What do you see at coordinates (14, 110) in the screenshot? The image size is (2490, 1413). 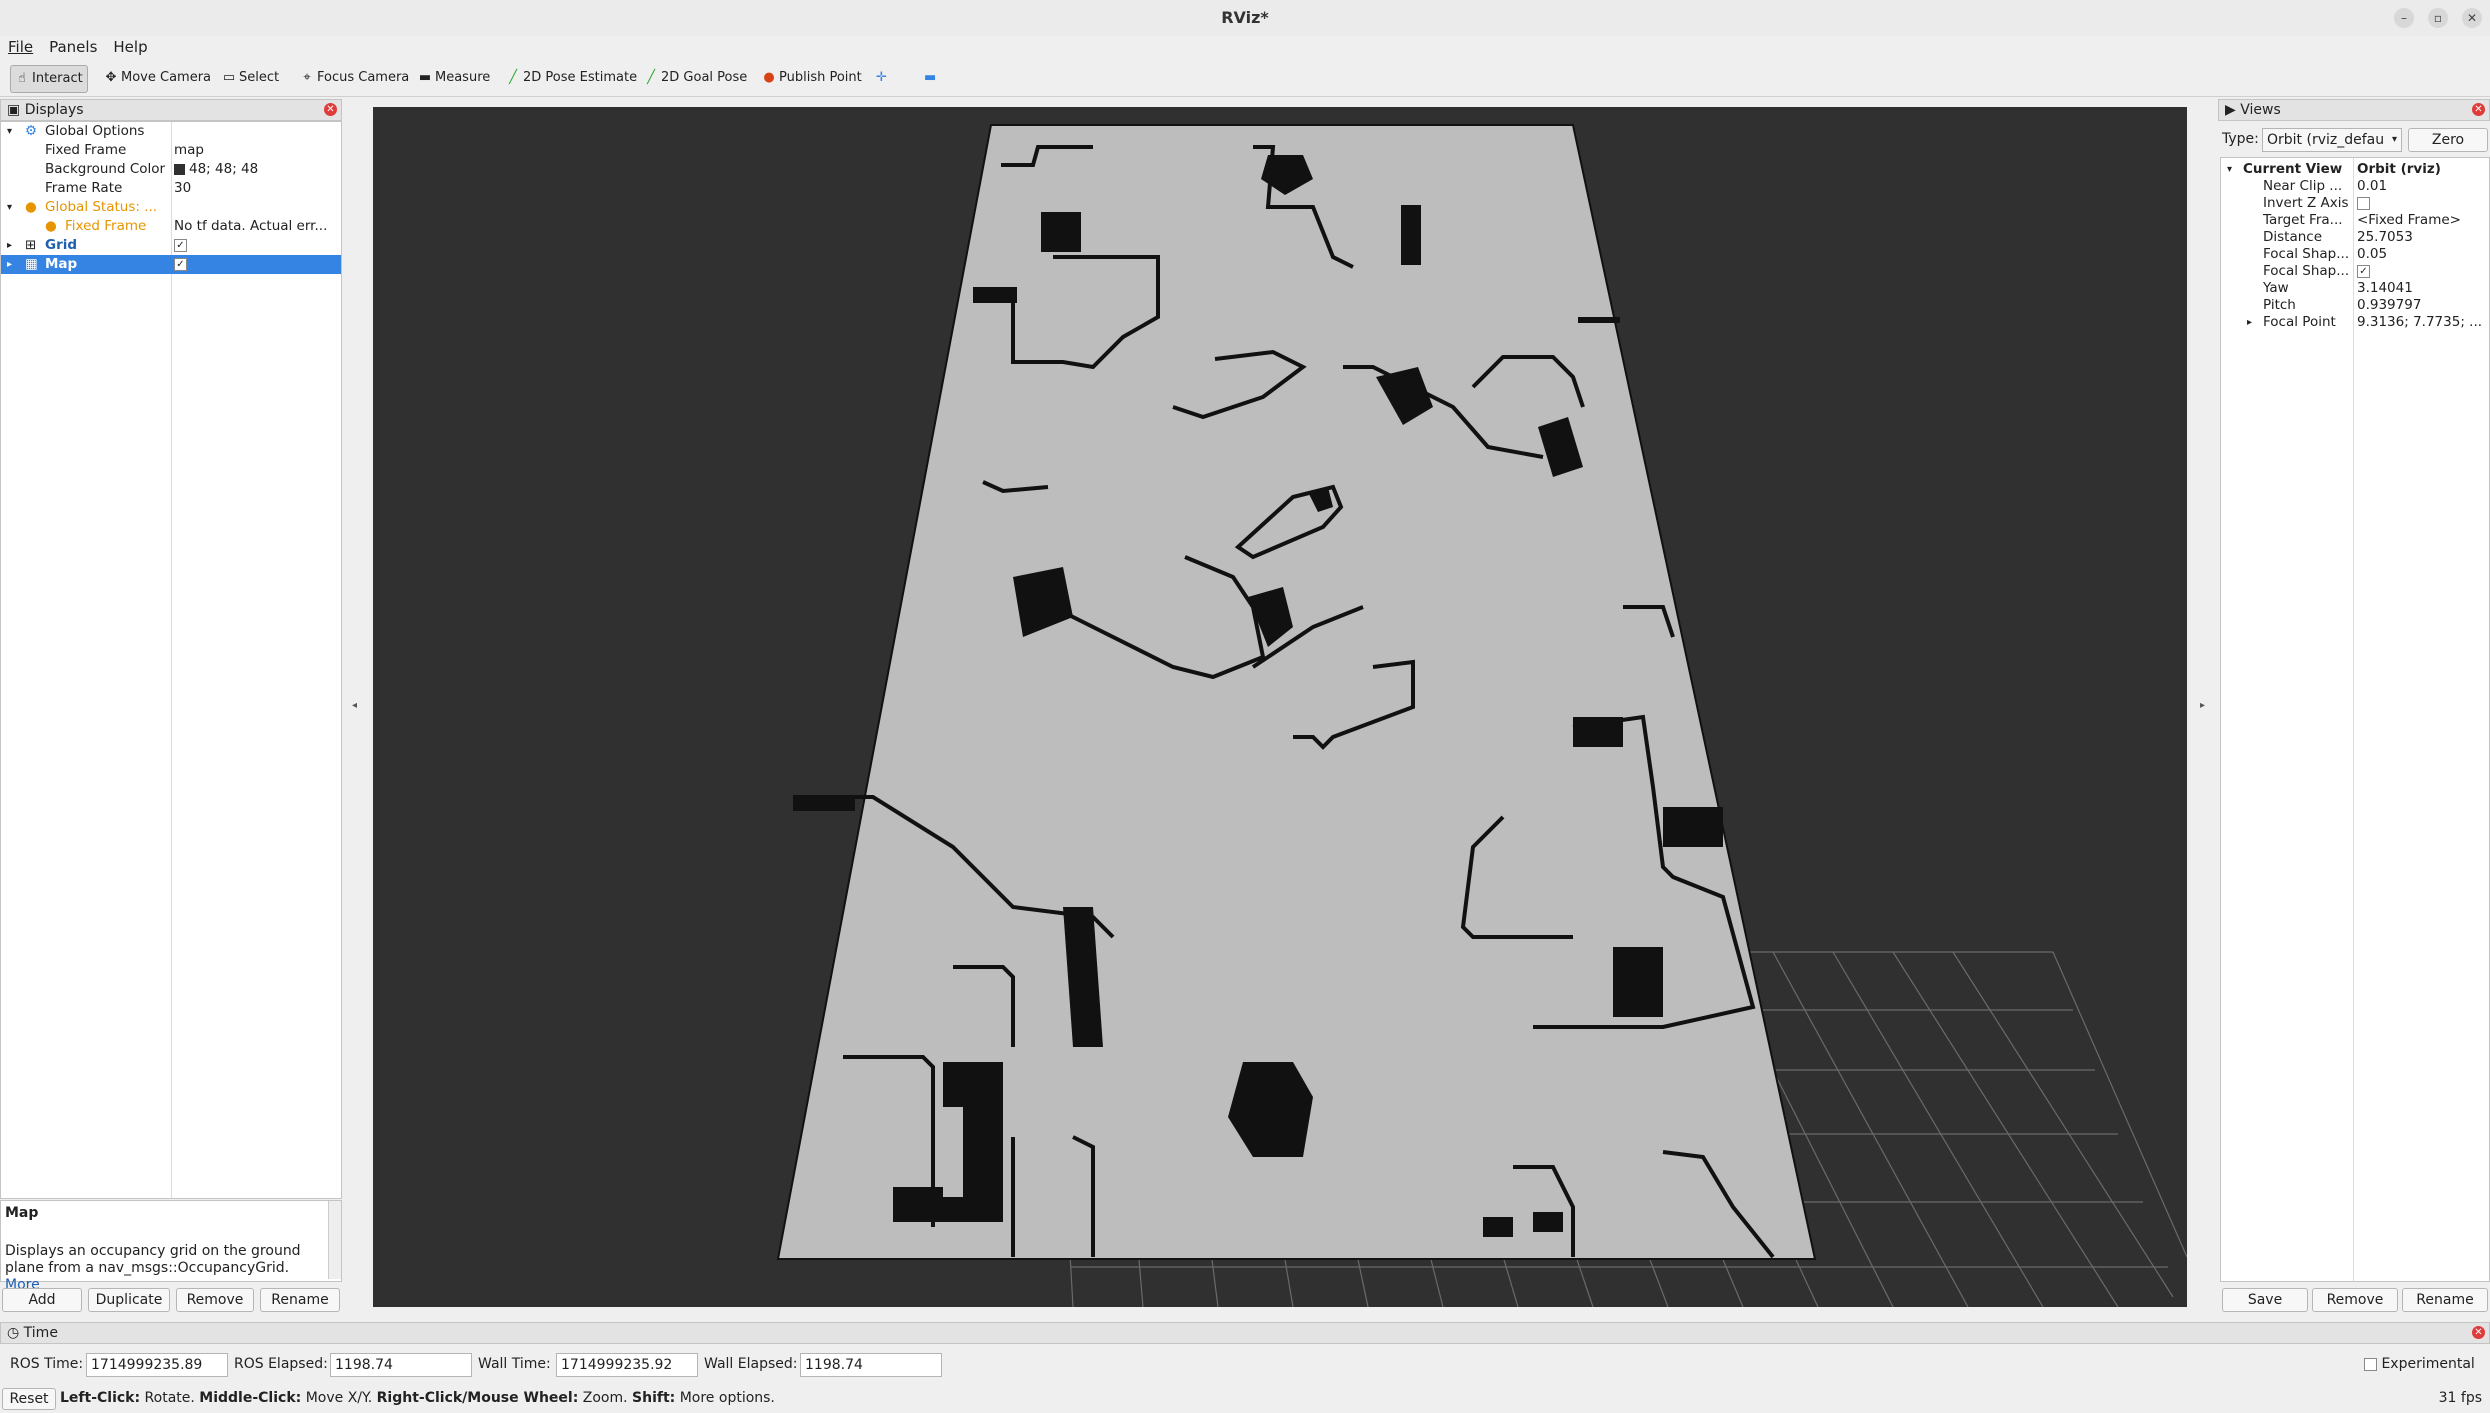 I see `monitor-icon: ▣` at bounding box center [14, 110].